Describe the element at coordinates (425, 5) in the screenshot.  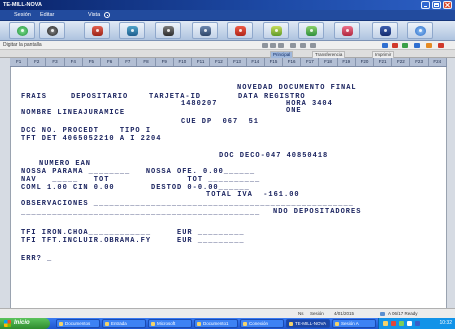
I see `minimize-button` at that location.